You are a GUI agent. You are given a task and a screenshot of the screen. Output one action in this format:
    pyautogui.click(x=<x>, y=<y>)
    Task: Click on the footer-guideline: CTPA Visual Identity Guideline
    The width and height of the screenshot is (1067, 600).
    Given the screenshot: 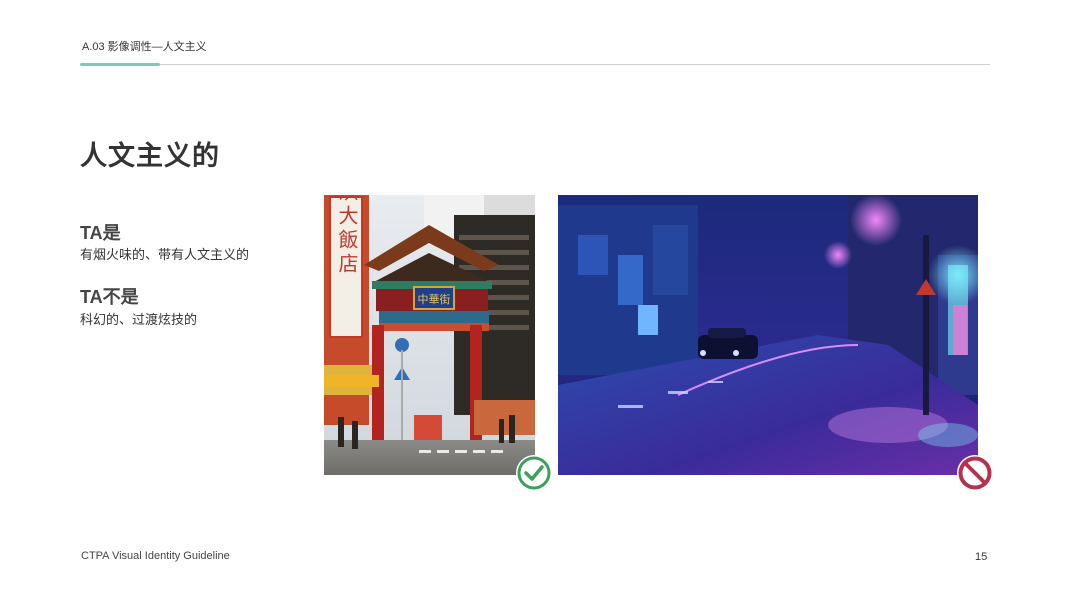 What is the action you would take?
    pyautogui.click(x=155, y=556)
    